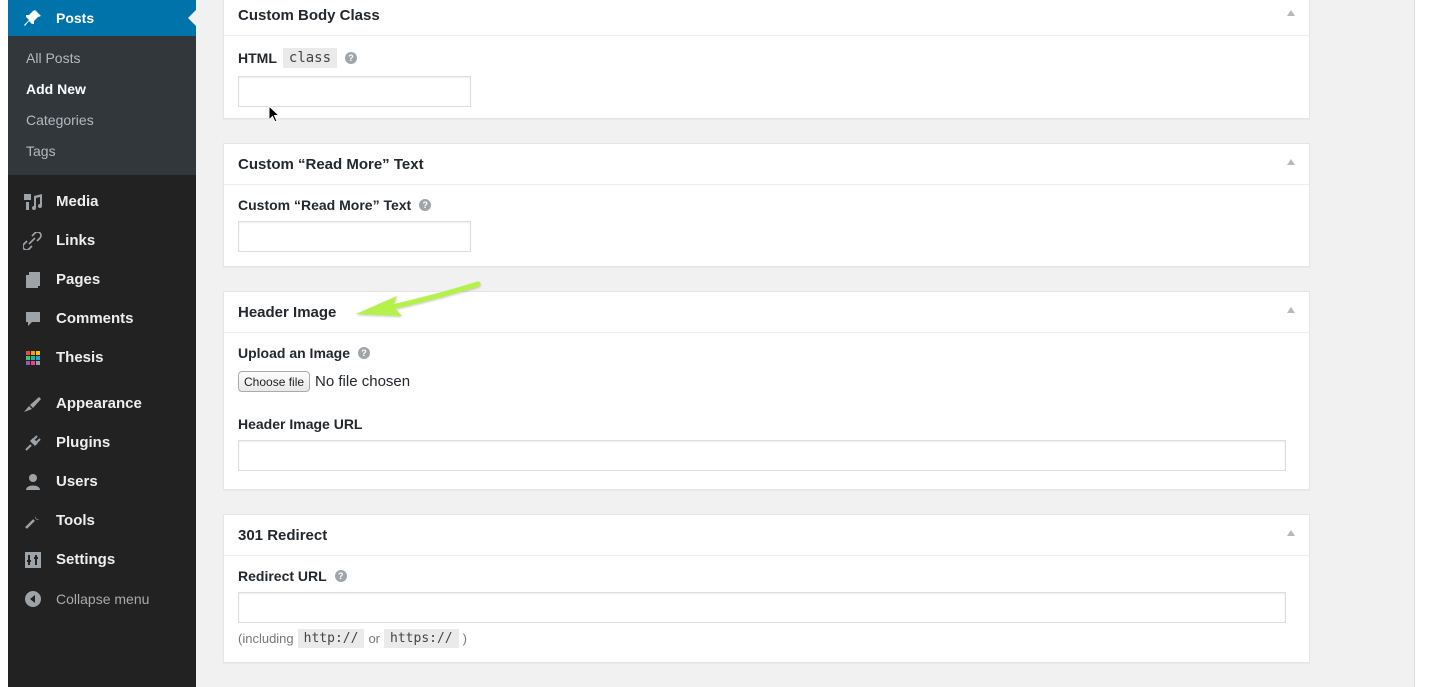 This screenshot has height=687, width=1434. I want to click on body-class-input, so click(354, 91).